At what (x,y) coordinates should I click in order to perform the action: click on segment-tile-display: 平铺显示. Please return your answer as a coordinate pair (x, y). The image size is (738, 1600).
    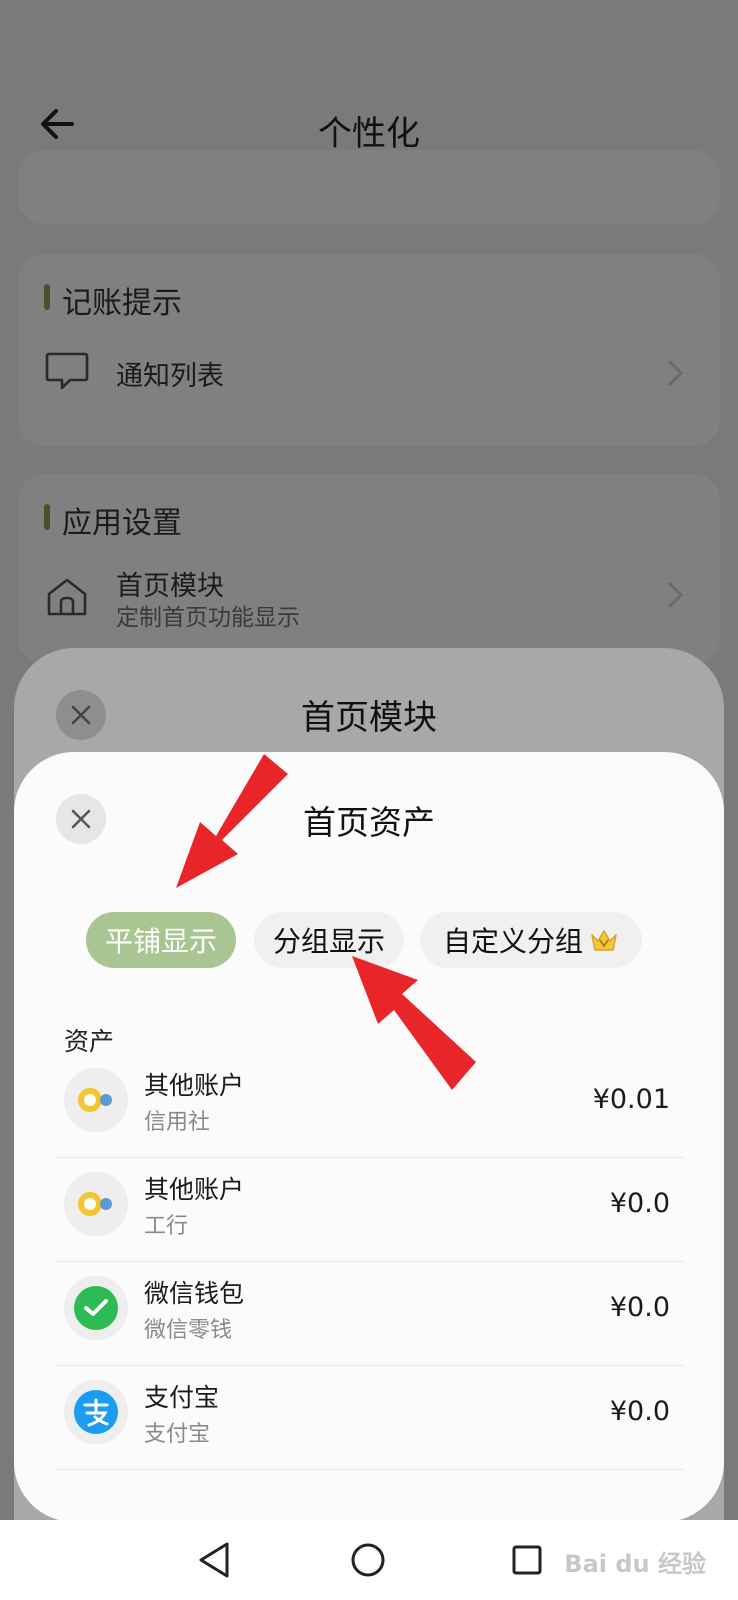
    Looking at the image, I should click on (161, 940).